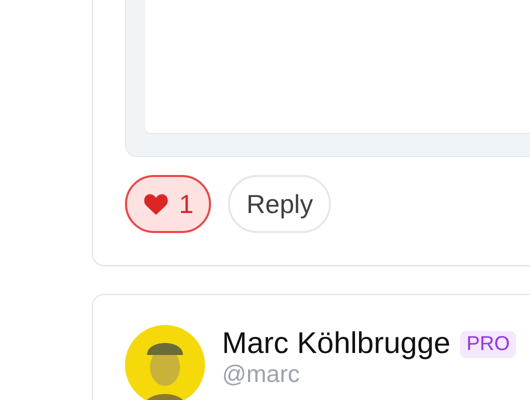 This screenshot has height=400, width=530. I want to click on reply-button: Reply, so click(279, 204).